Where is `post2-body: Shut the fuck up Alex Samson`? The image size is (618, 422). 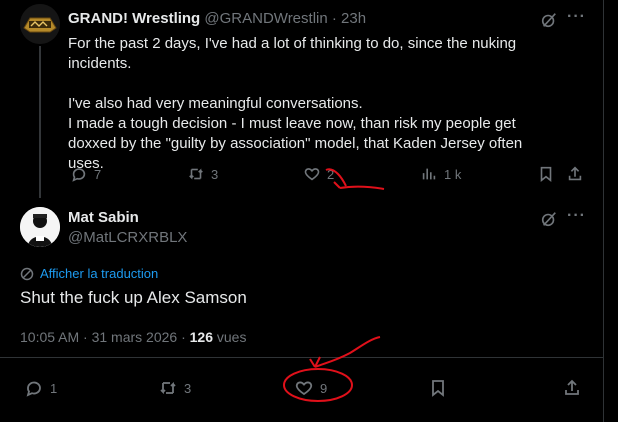 post2-body: Shut the fuck up Alex Samson is located at coordinates (133, 297).